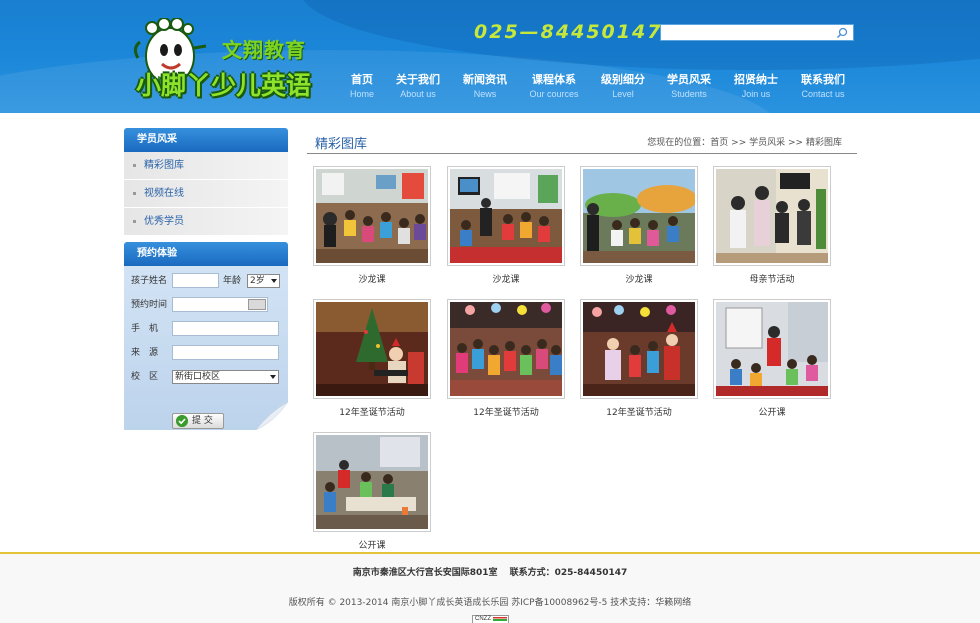 The image size is (980, 623). Describe the element at coordinates (220, 304) in the screenshot. I see `appointment-time-field` at that location.